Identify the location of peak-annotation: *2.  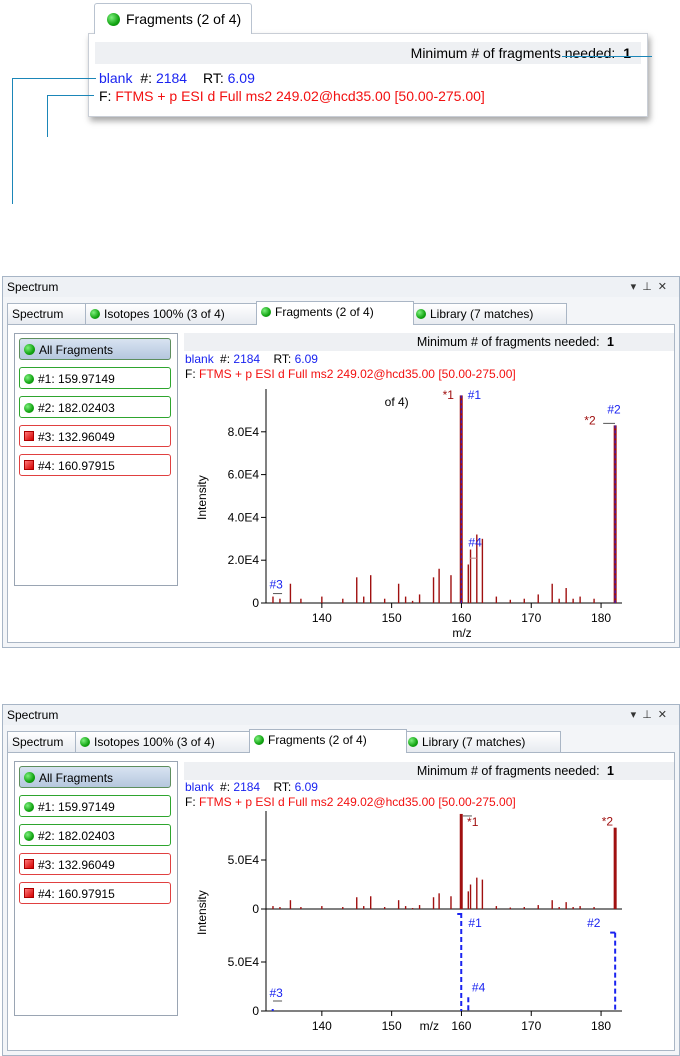
(590, 420).